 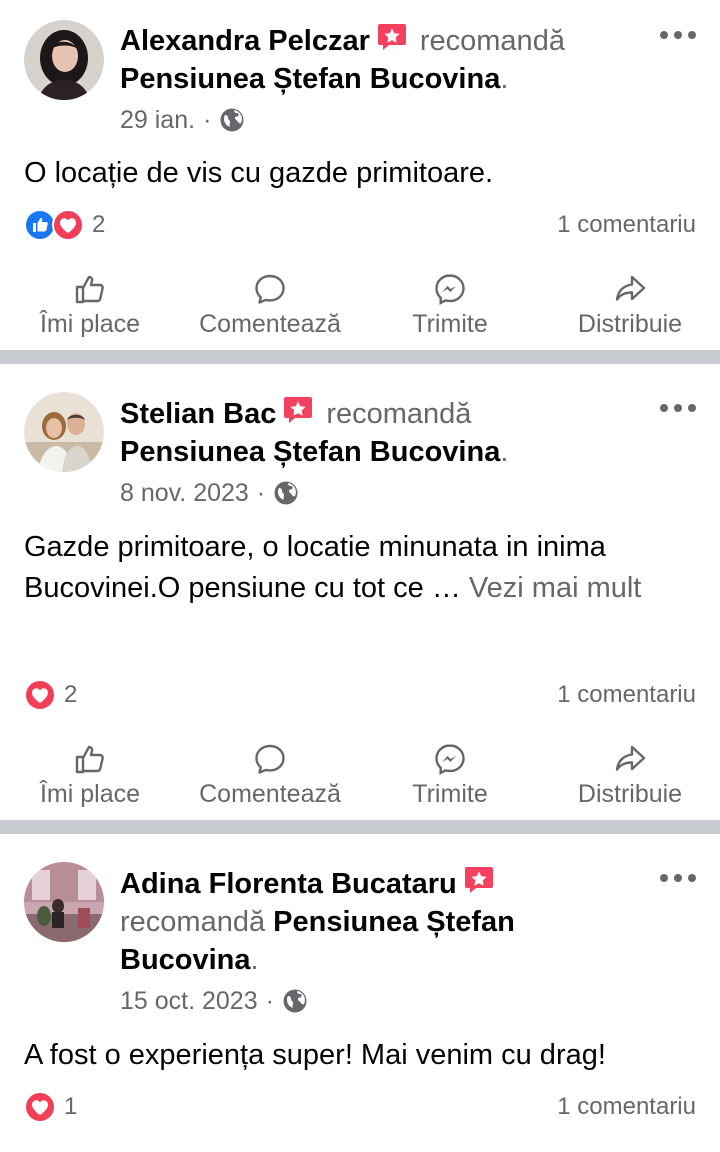 I want to click on post-meta: 29 ian. ·, so click(x=182, y=120).